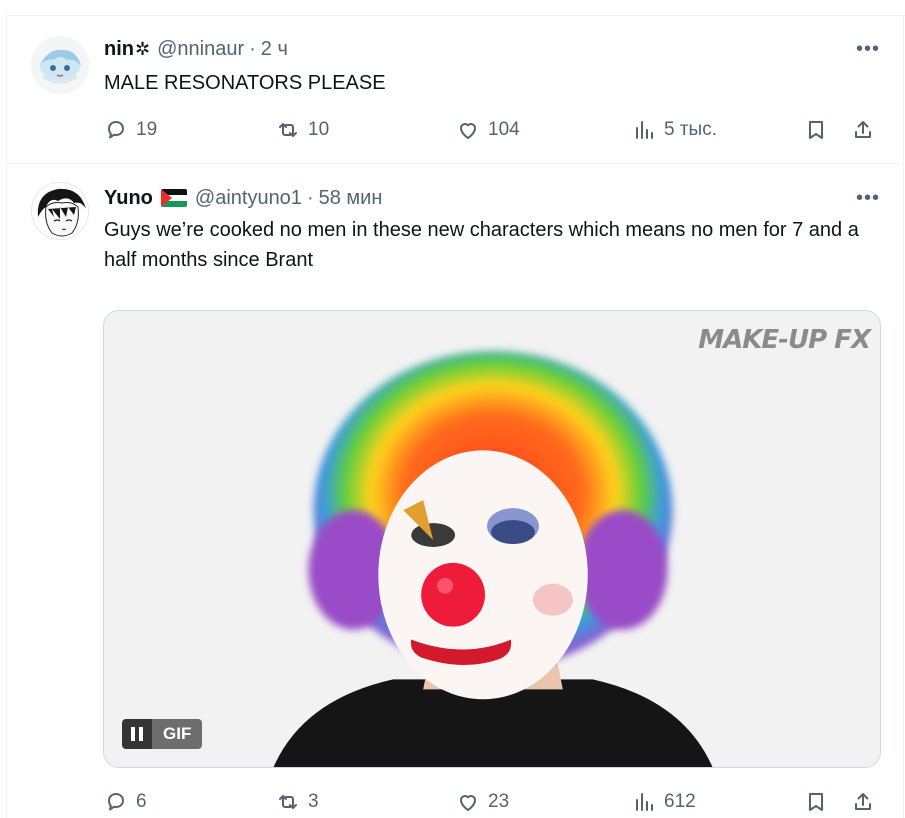 This screenshot has width=905, height=818. What do you see at coordinates (351, 198) in the screenshot?
I see `timestamp: 58 мин` at bounding box center [351, 198].